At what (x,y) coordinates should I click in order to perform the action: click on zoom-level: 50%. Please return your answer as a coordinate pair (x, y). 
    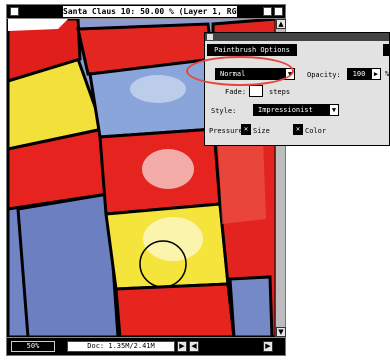
    Looking at the image, I should click on (33, 346).